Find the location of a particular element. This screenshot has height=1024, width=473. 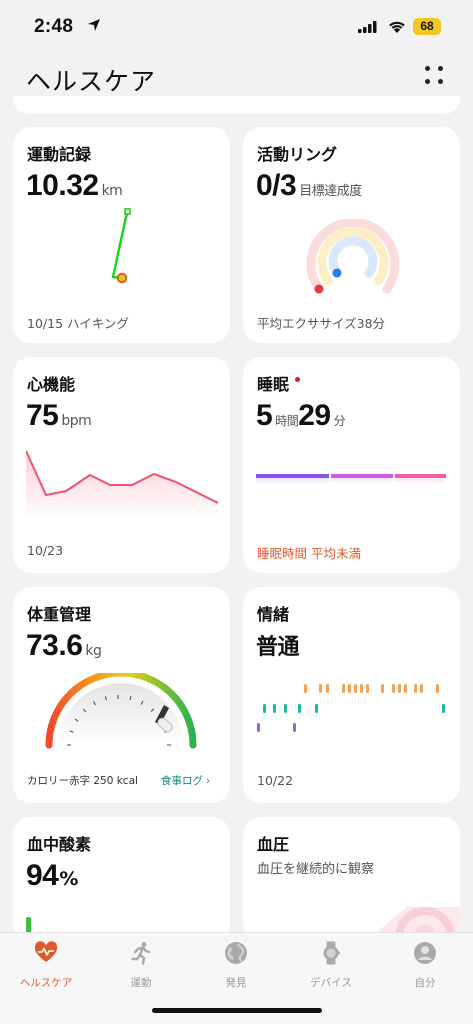

card-title: 情緒 is located at coordinates (273, 614).